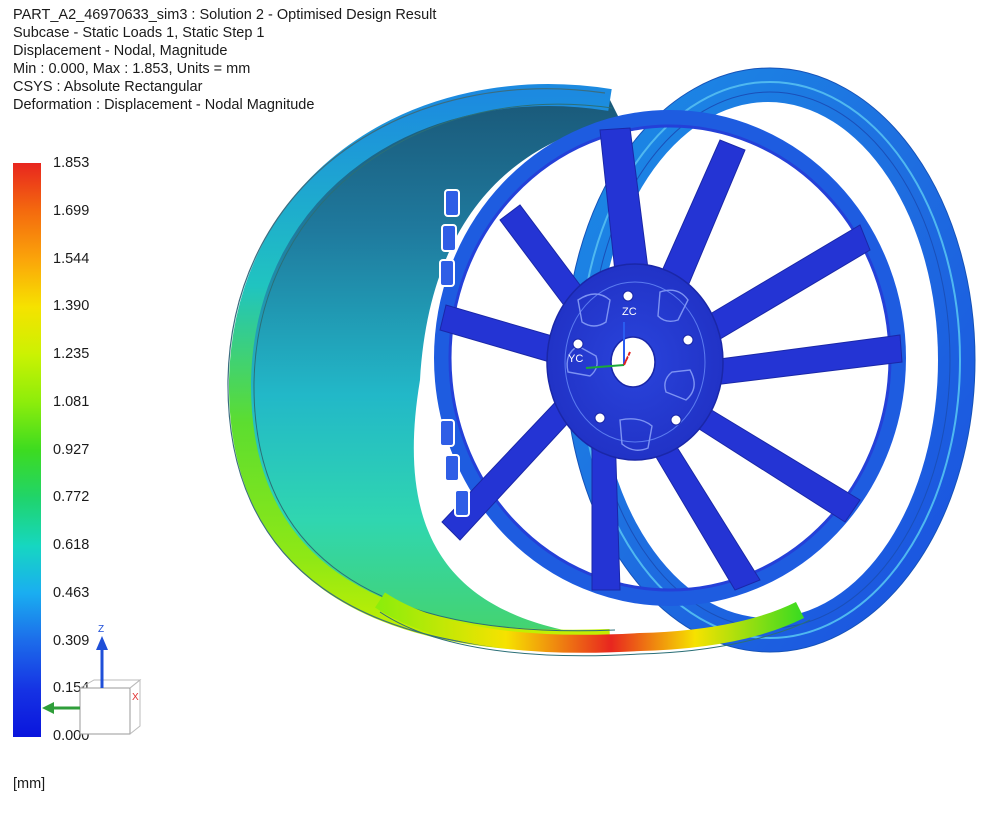 The image size is (1006, 816). Describe the element at coordinates (48, 708) in the screenshot. I see `y-axis-arrow-icon` at that location.